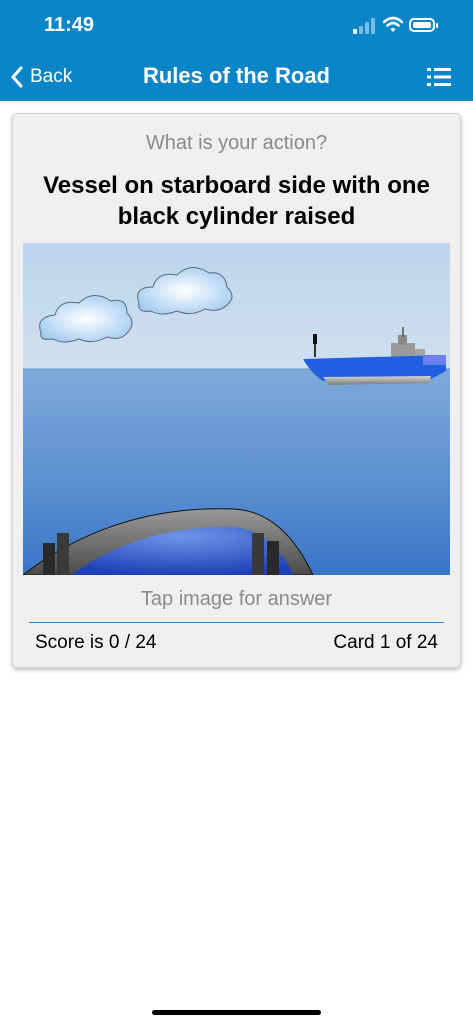 This screenshot has width=473, height=1024. Describe the element at coordinates (69, 25) in the screenshot. I see `status-time: 11:49` at that location.